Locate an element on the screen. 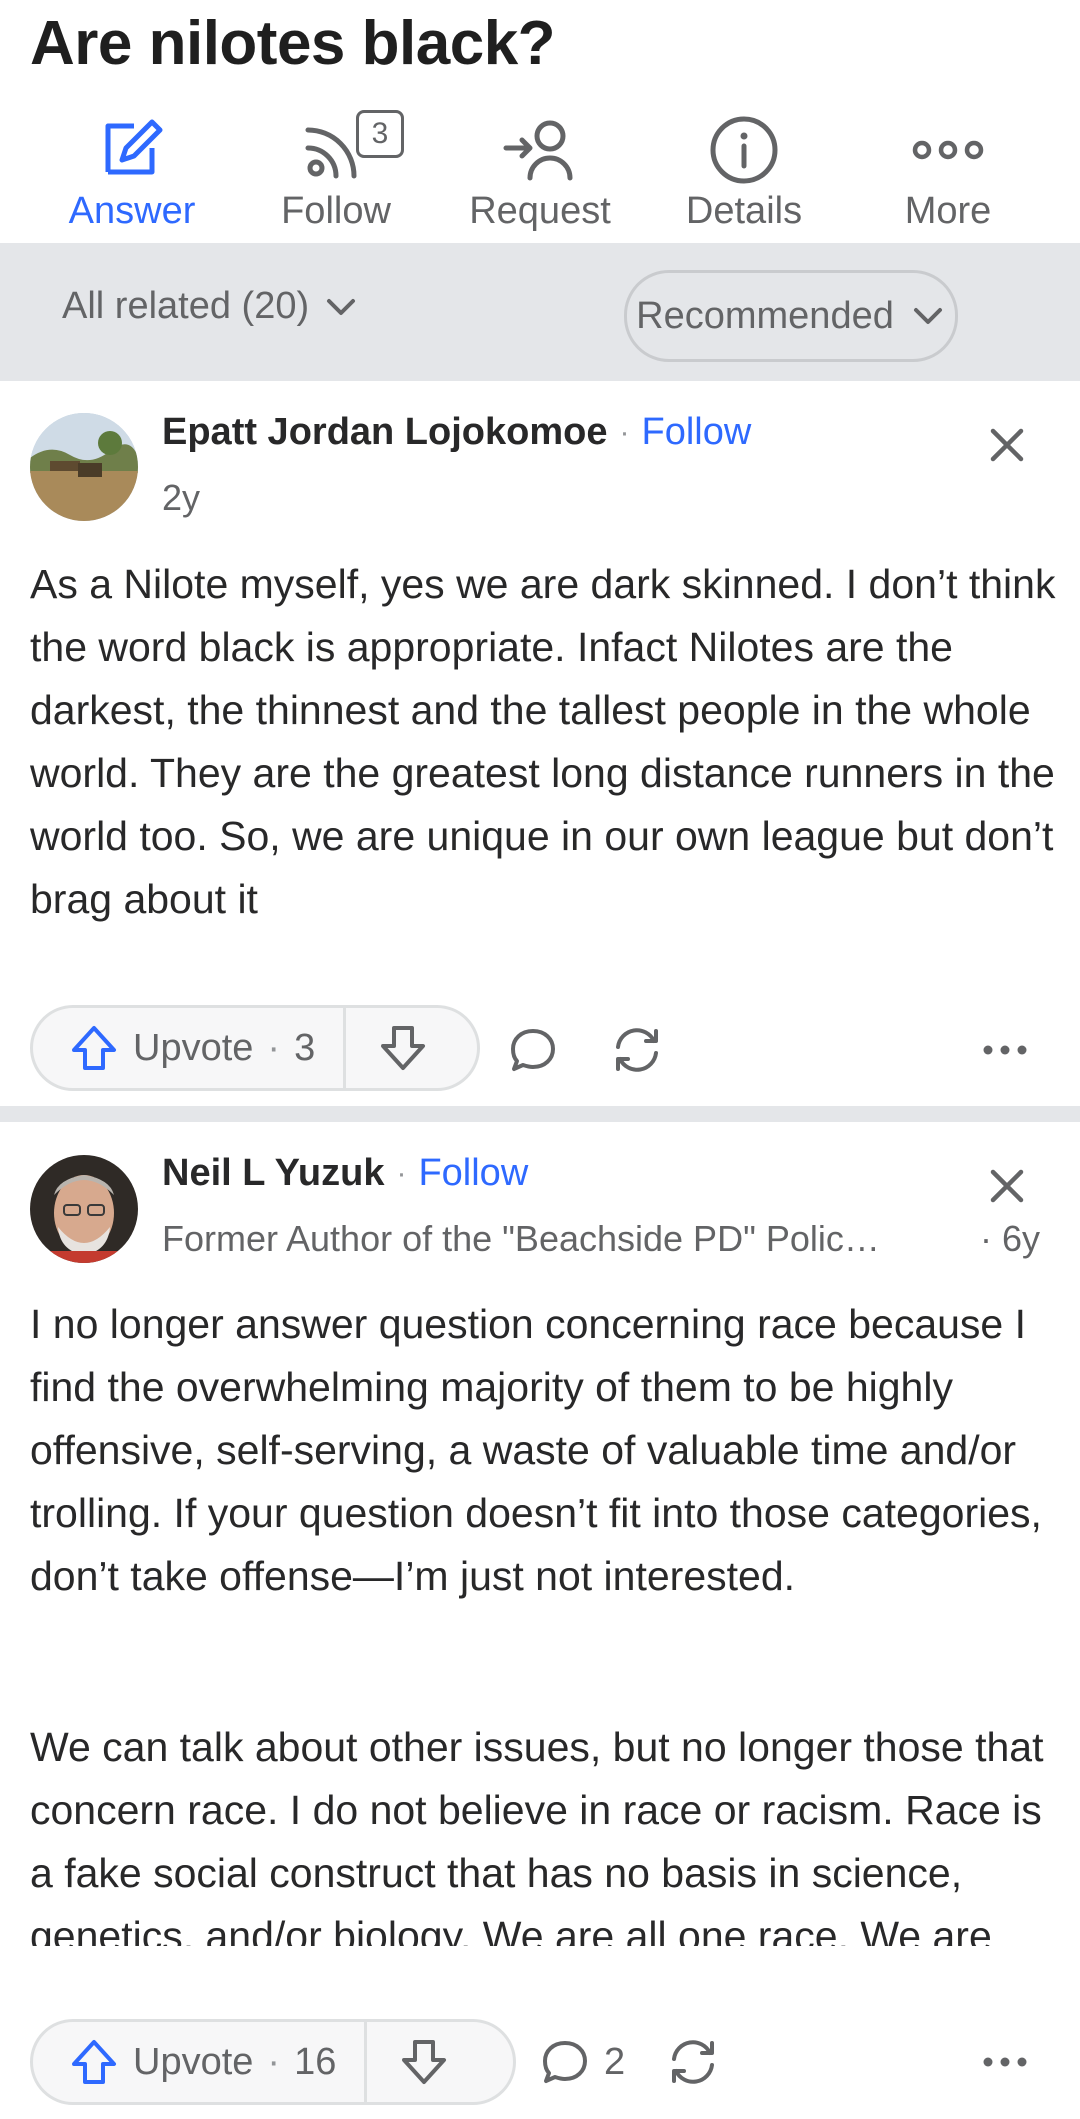 This screenshot has height=2119, width=1080. vote-pill: Upvote · 16 is located at coordinates (273, 2062).